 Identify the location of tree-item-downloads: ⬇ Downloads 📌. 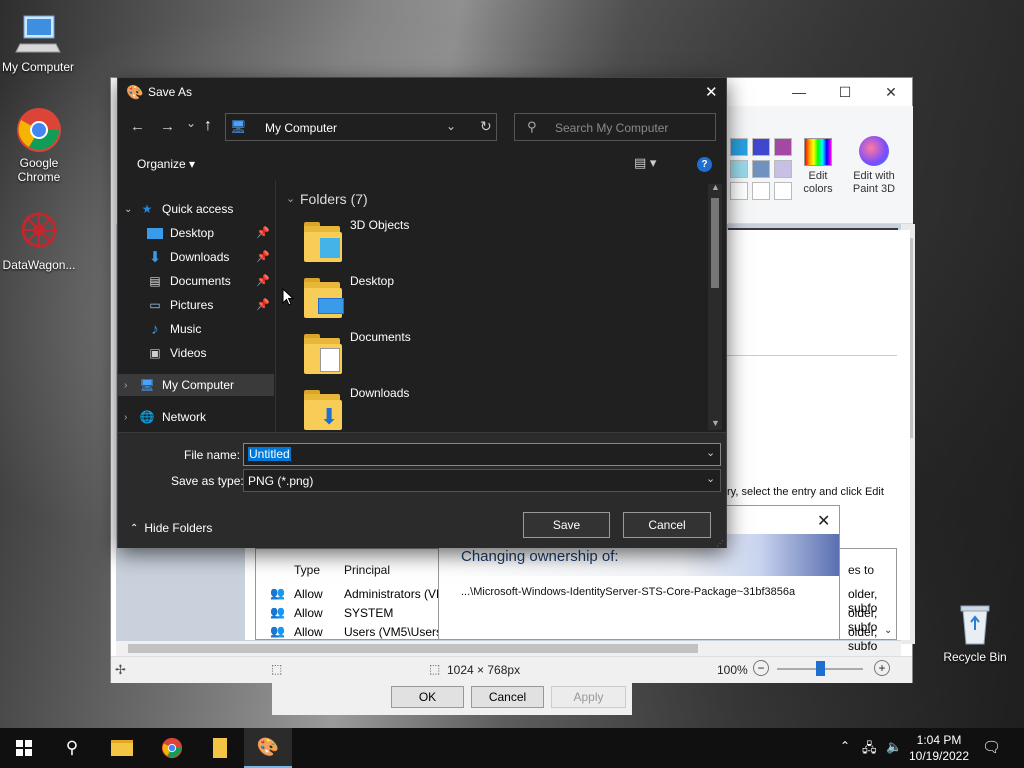
(196, 257).